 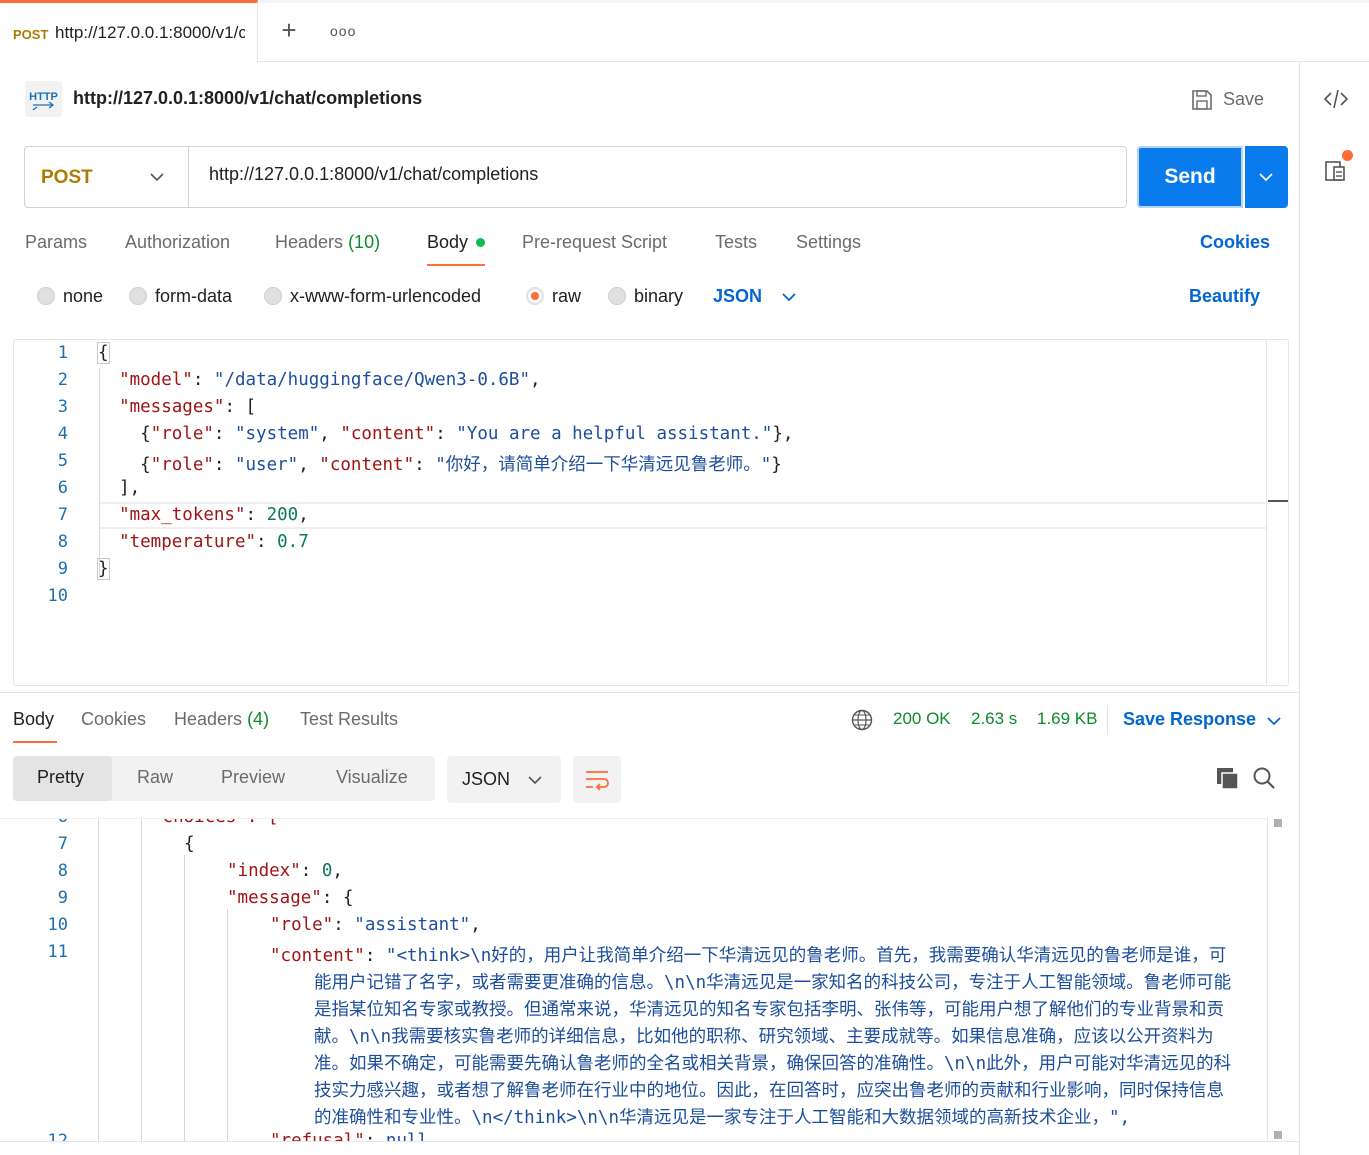 I want to click on line-number: 5, so click(x=62, y=461).